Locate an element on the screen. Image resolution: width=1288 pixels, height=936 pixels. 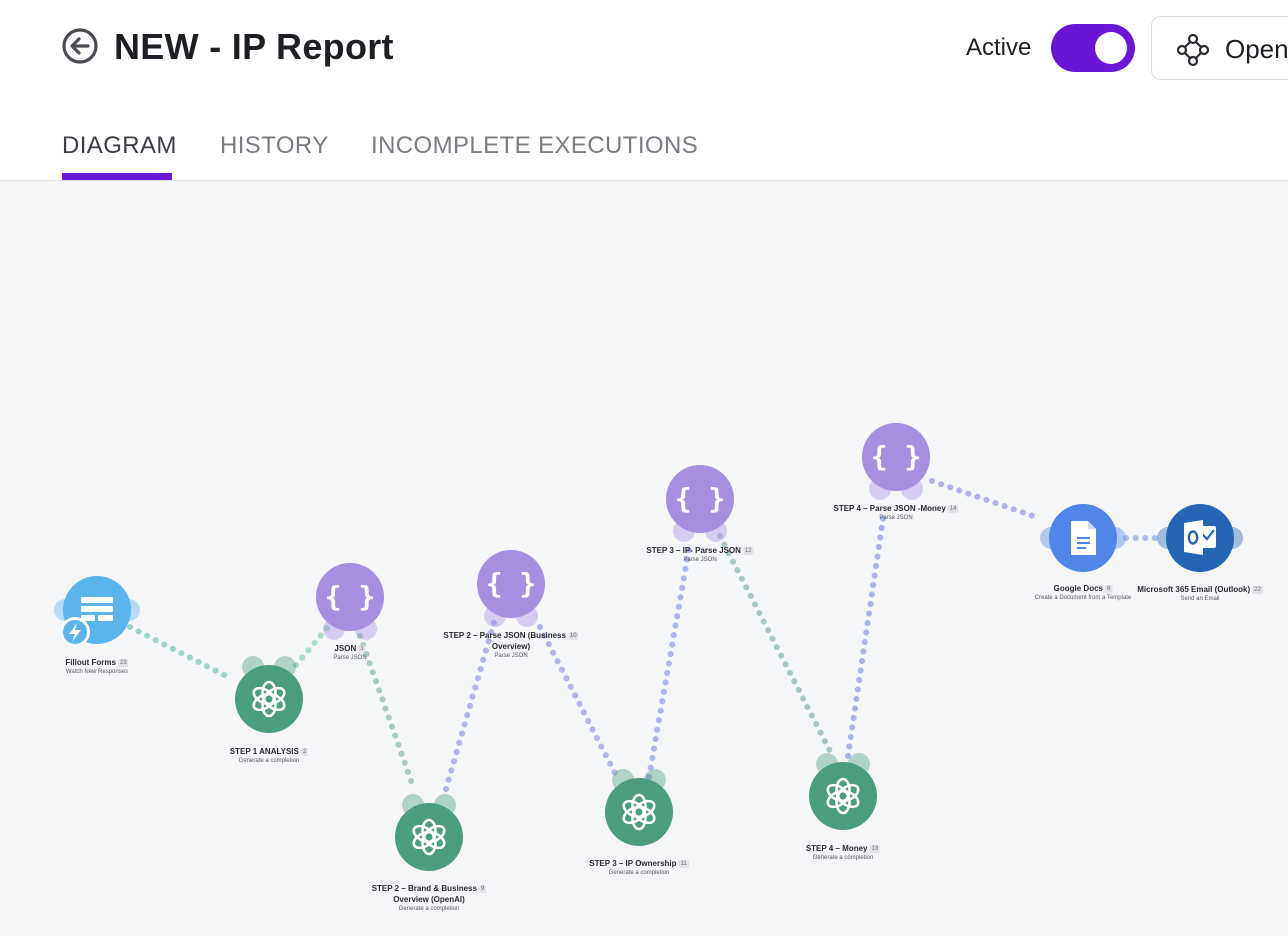
node-outlook is located at coordinates (1200, 538).